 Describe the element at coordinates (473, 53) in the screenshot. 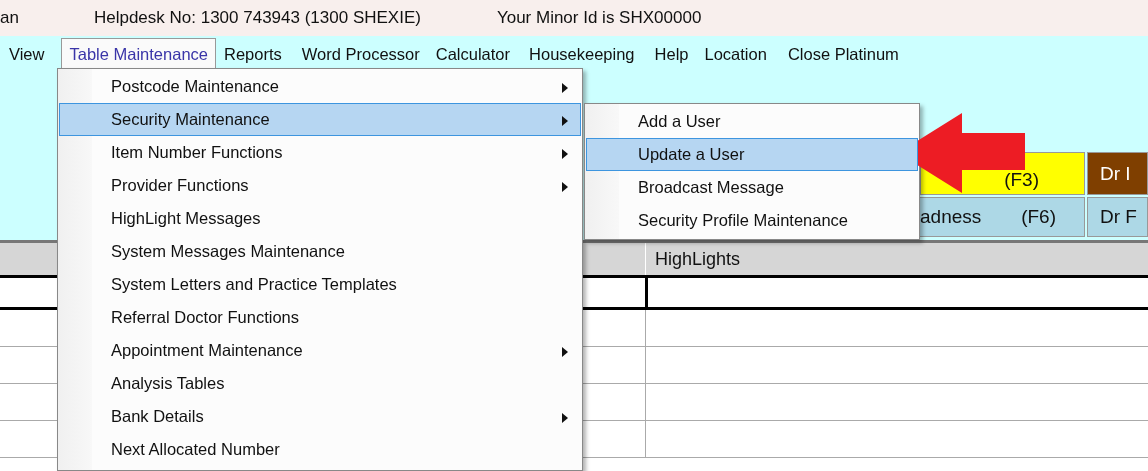

I see `menu-bar-item: Calculator` at that location.